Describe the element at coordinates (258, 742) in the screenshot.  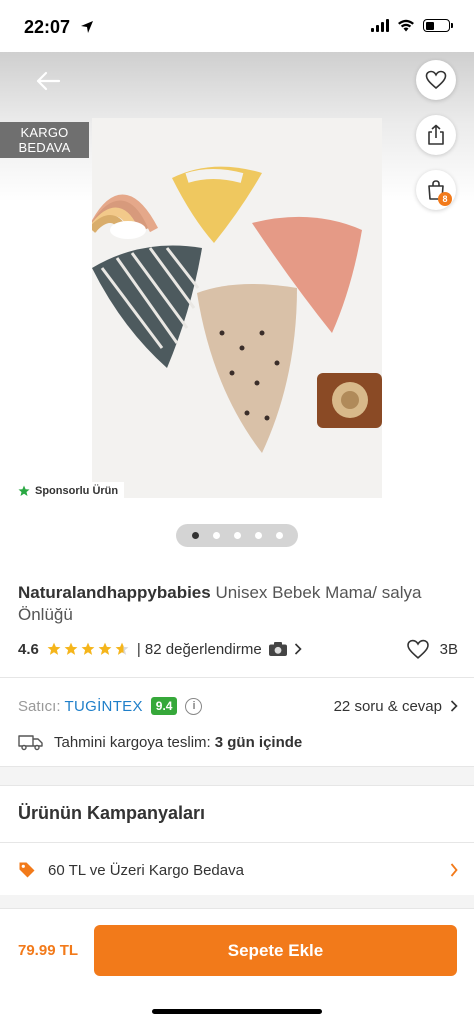
I see `delivery-time: 3 gün içinde` at that location.